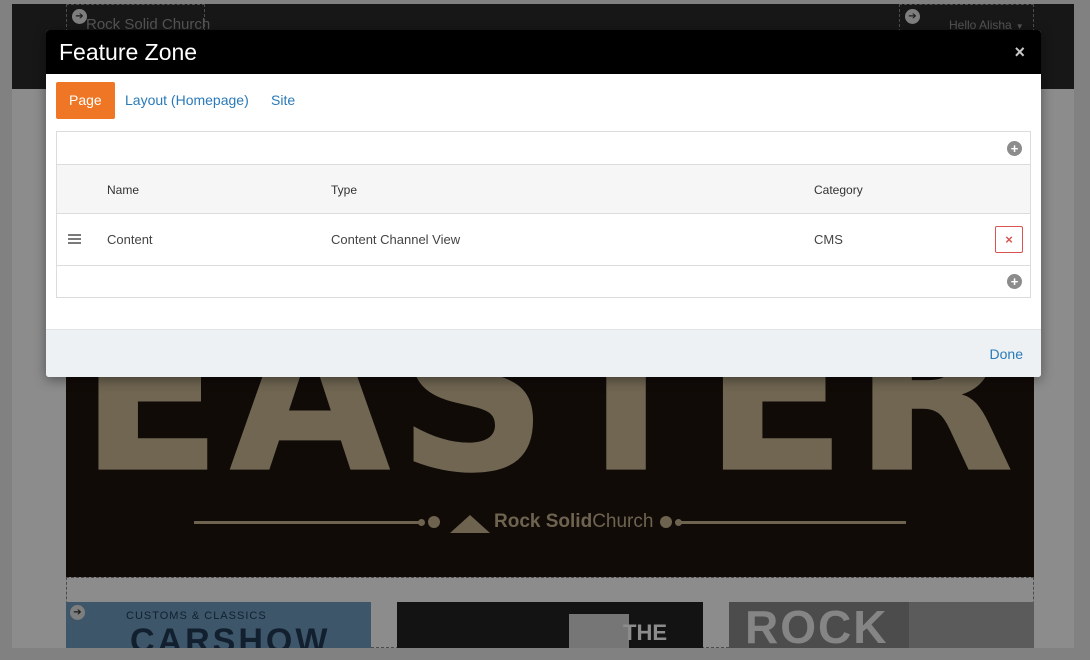 Image resolution: width=1090 pixels, height=660 pixels. What do you see at coordinates (1006, 354) in the screenshot?
I see `done-button: Done` at bounding box center [1006, 354].